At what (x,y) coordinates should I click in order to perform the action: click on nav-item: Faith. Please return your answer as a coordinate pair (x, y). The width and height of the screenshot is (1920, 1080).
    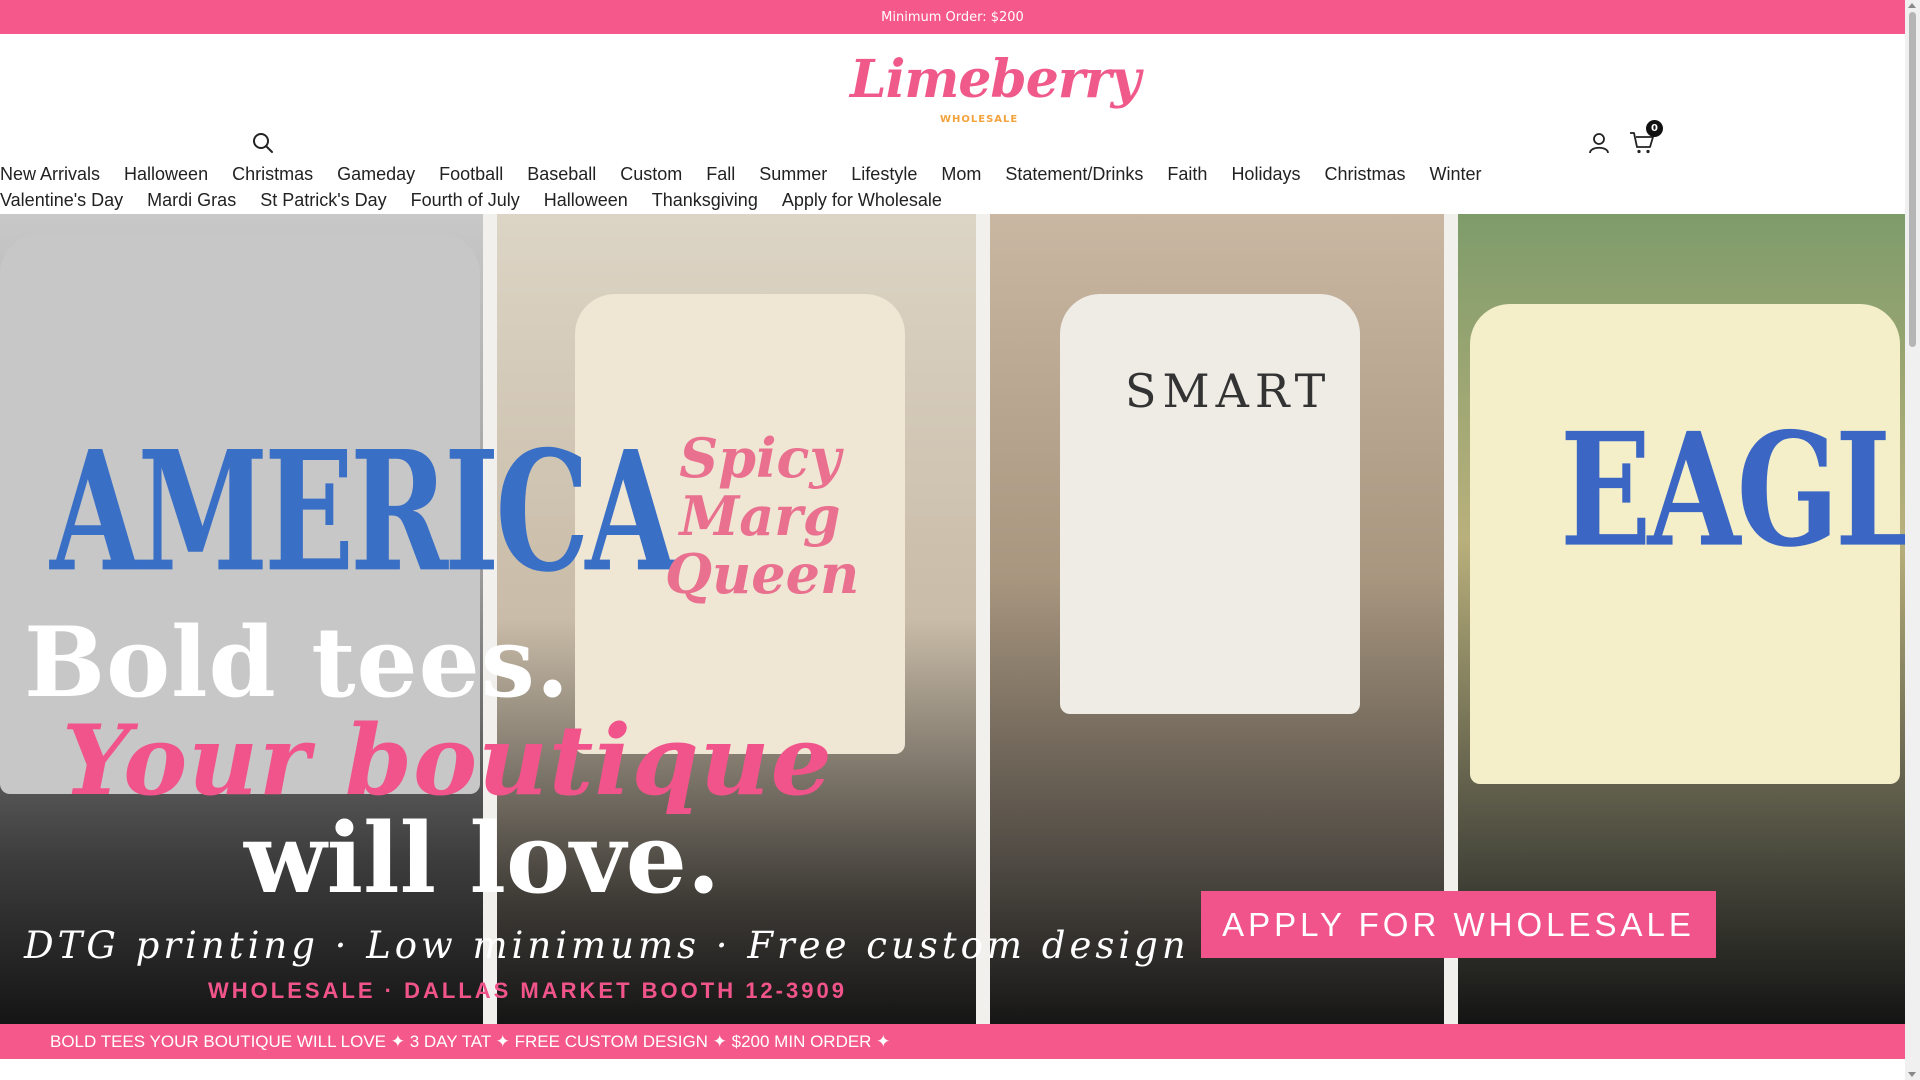
    Looking at the image, I should click on (1187, 174).